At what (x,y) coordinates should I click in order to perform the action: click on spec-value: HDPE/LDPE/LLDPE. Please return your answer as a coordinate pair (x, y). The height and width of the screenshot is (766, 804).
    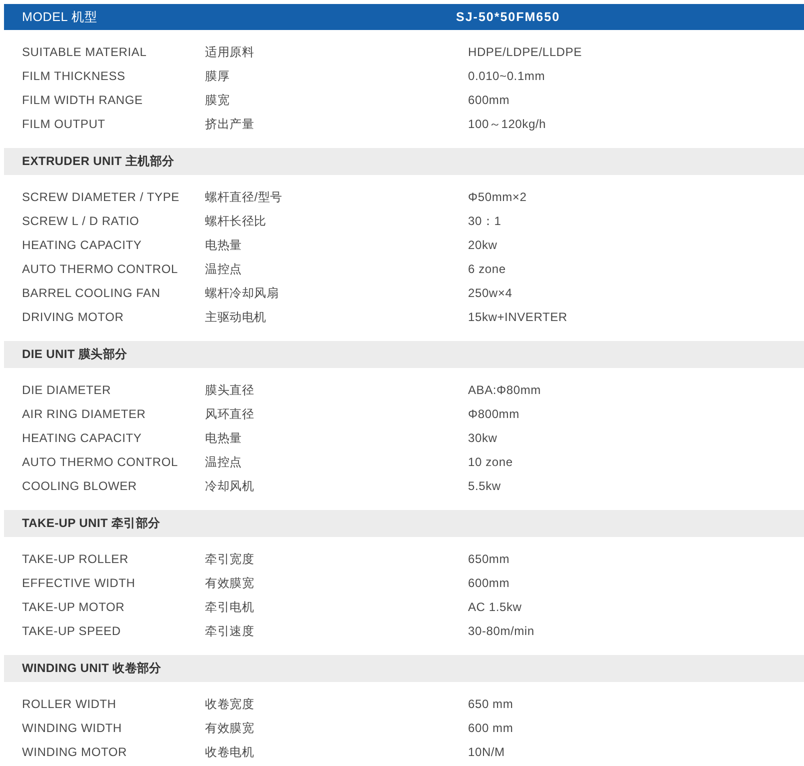
    Looking at the image, I should click on (525, 52).